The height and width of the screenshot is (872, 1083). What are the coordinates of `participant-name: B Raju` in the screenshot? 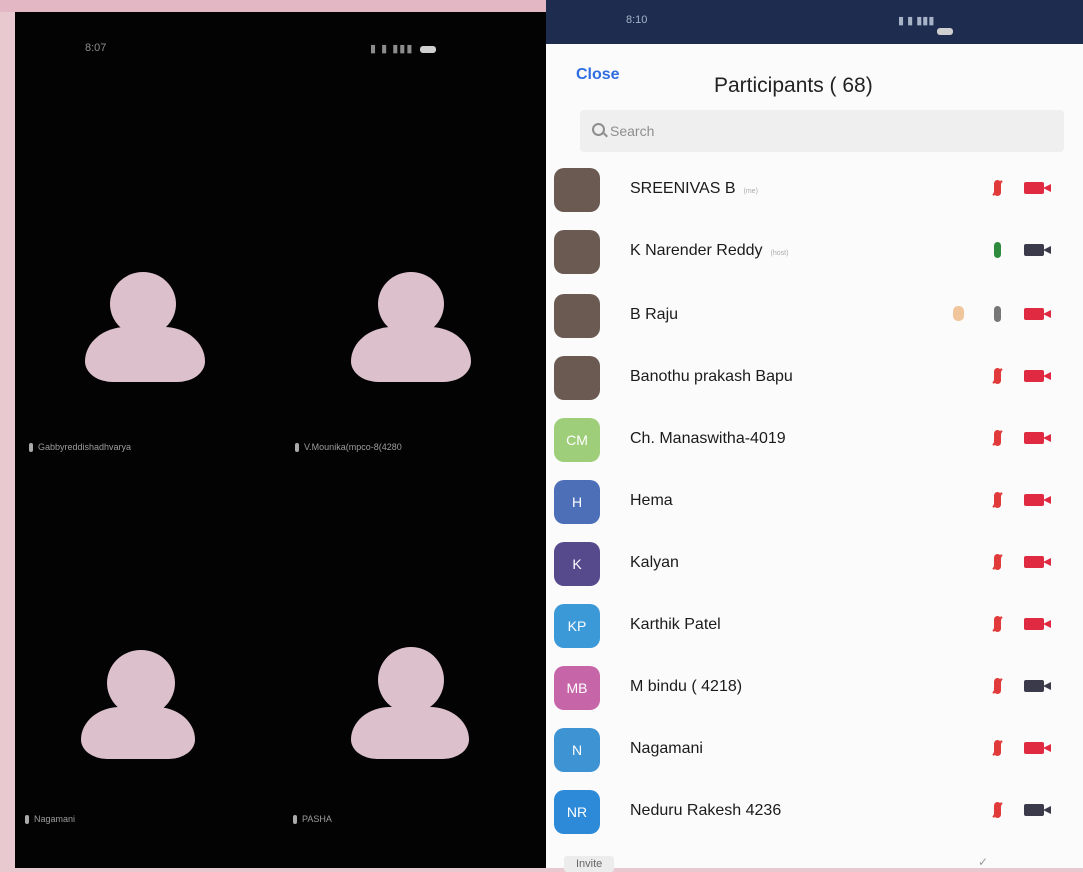 It's located at (654, 314).